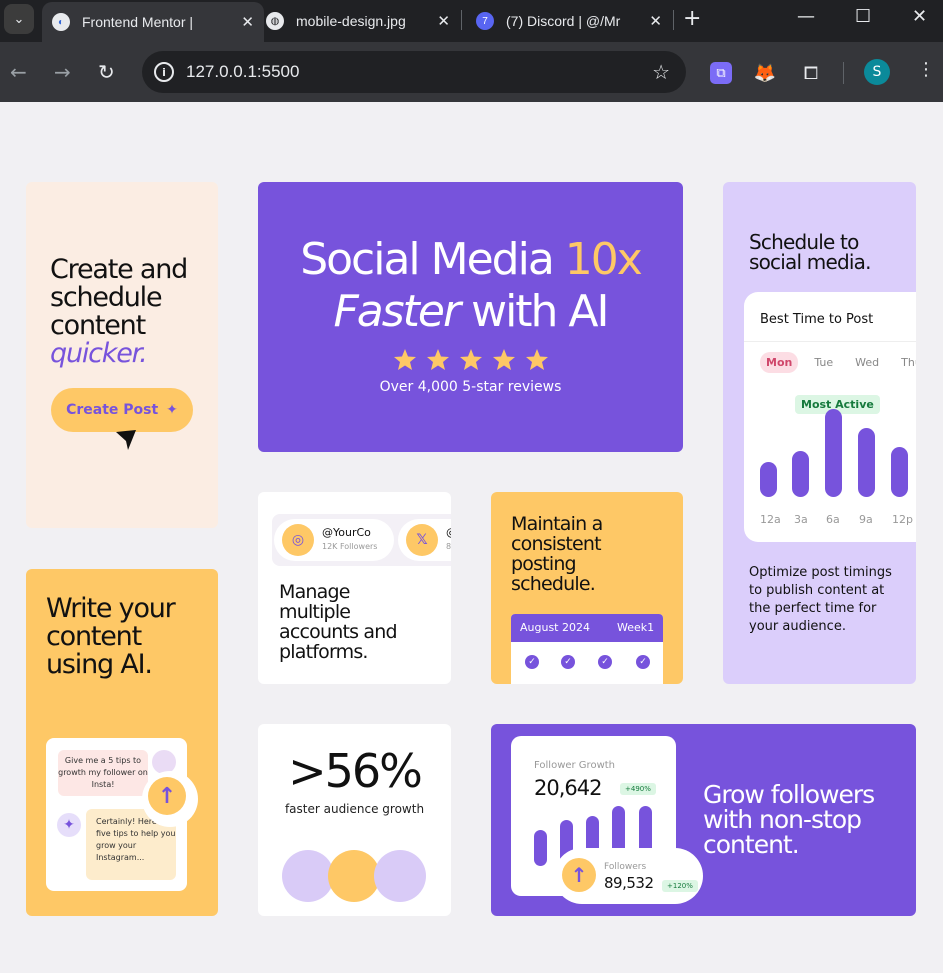 This screenshot has height=973, width=943. I want to click on heading-line: Maintain a, so click(557, 524).